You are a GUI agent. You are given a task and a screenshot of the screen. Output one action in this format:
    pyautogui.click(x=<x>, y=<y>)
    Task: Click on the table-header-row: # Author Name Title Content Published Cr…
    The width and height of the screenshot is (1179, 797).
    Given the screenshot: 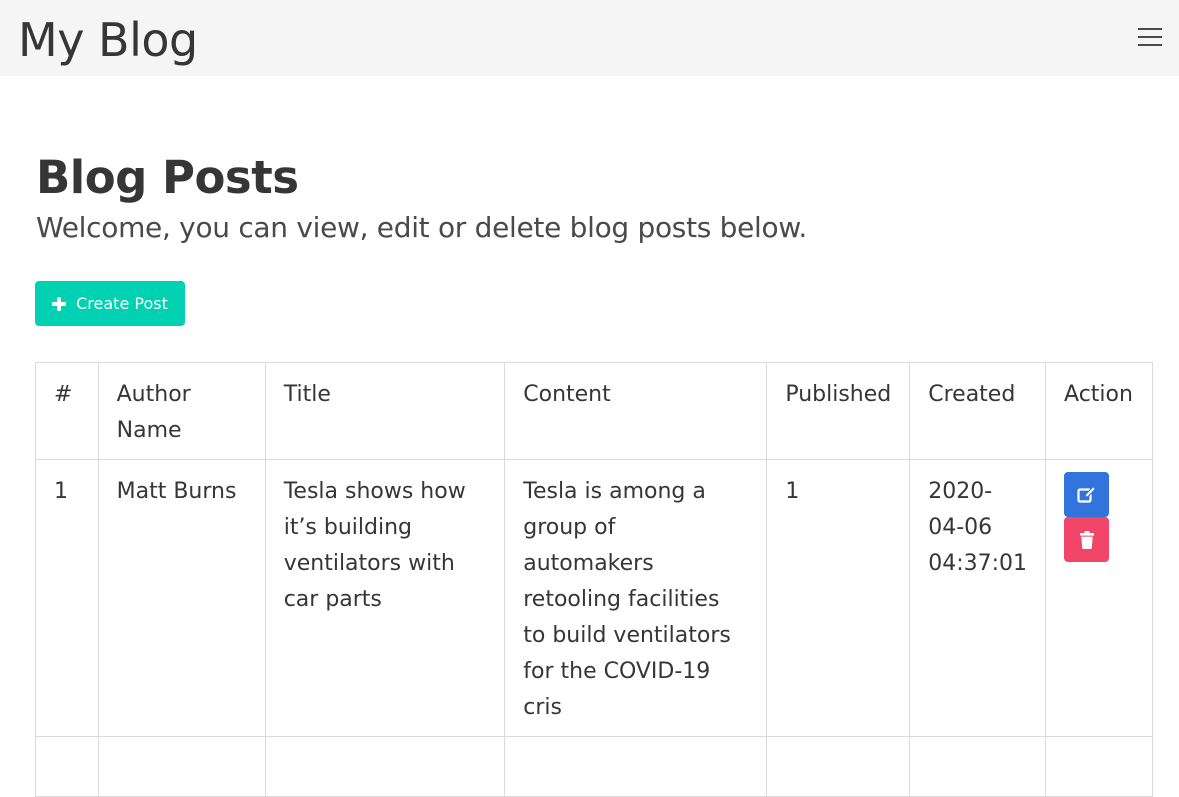 What is the action you would take?
    pyautogui.click(x=594, y=411)
    